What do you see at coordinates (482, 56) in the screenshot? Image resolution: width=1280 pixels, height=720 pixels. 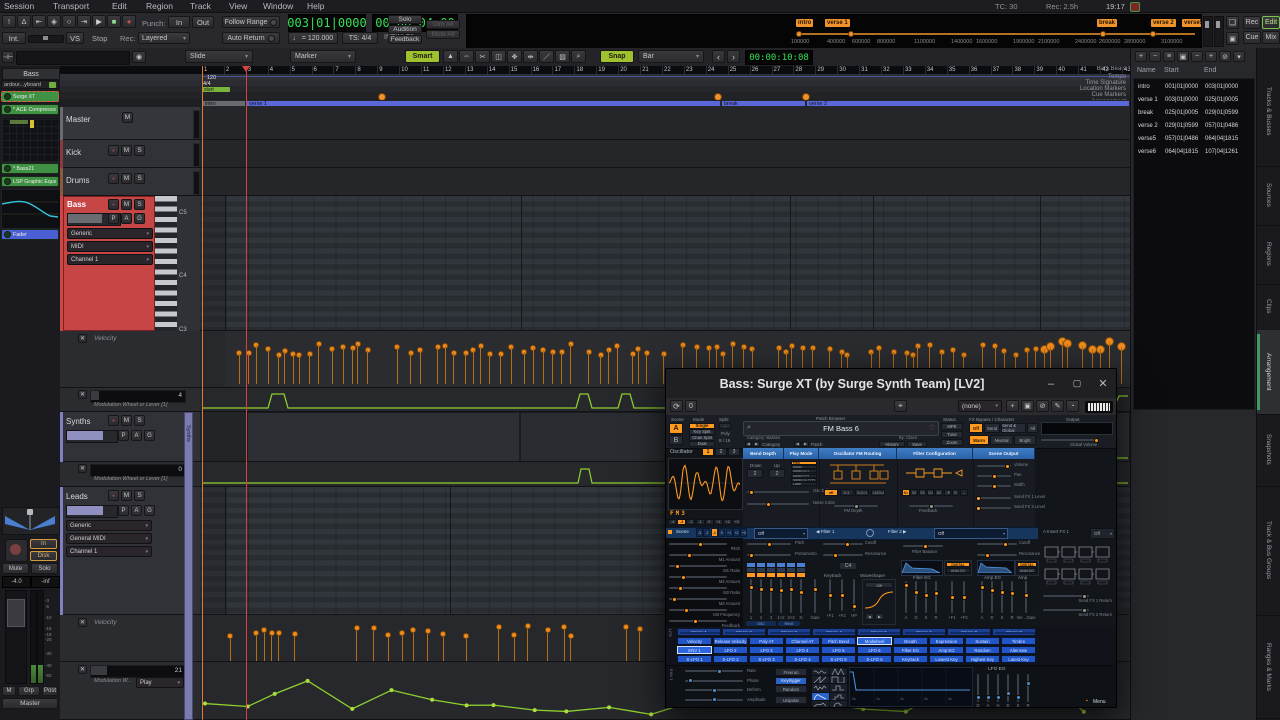 I see `cut-tool: ✂` at bounding box center [482, 56].